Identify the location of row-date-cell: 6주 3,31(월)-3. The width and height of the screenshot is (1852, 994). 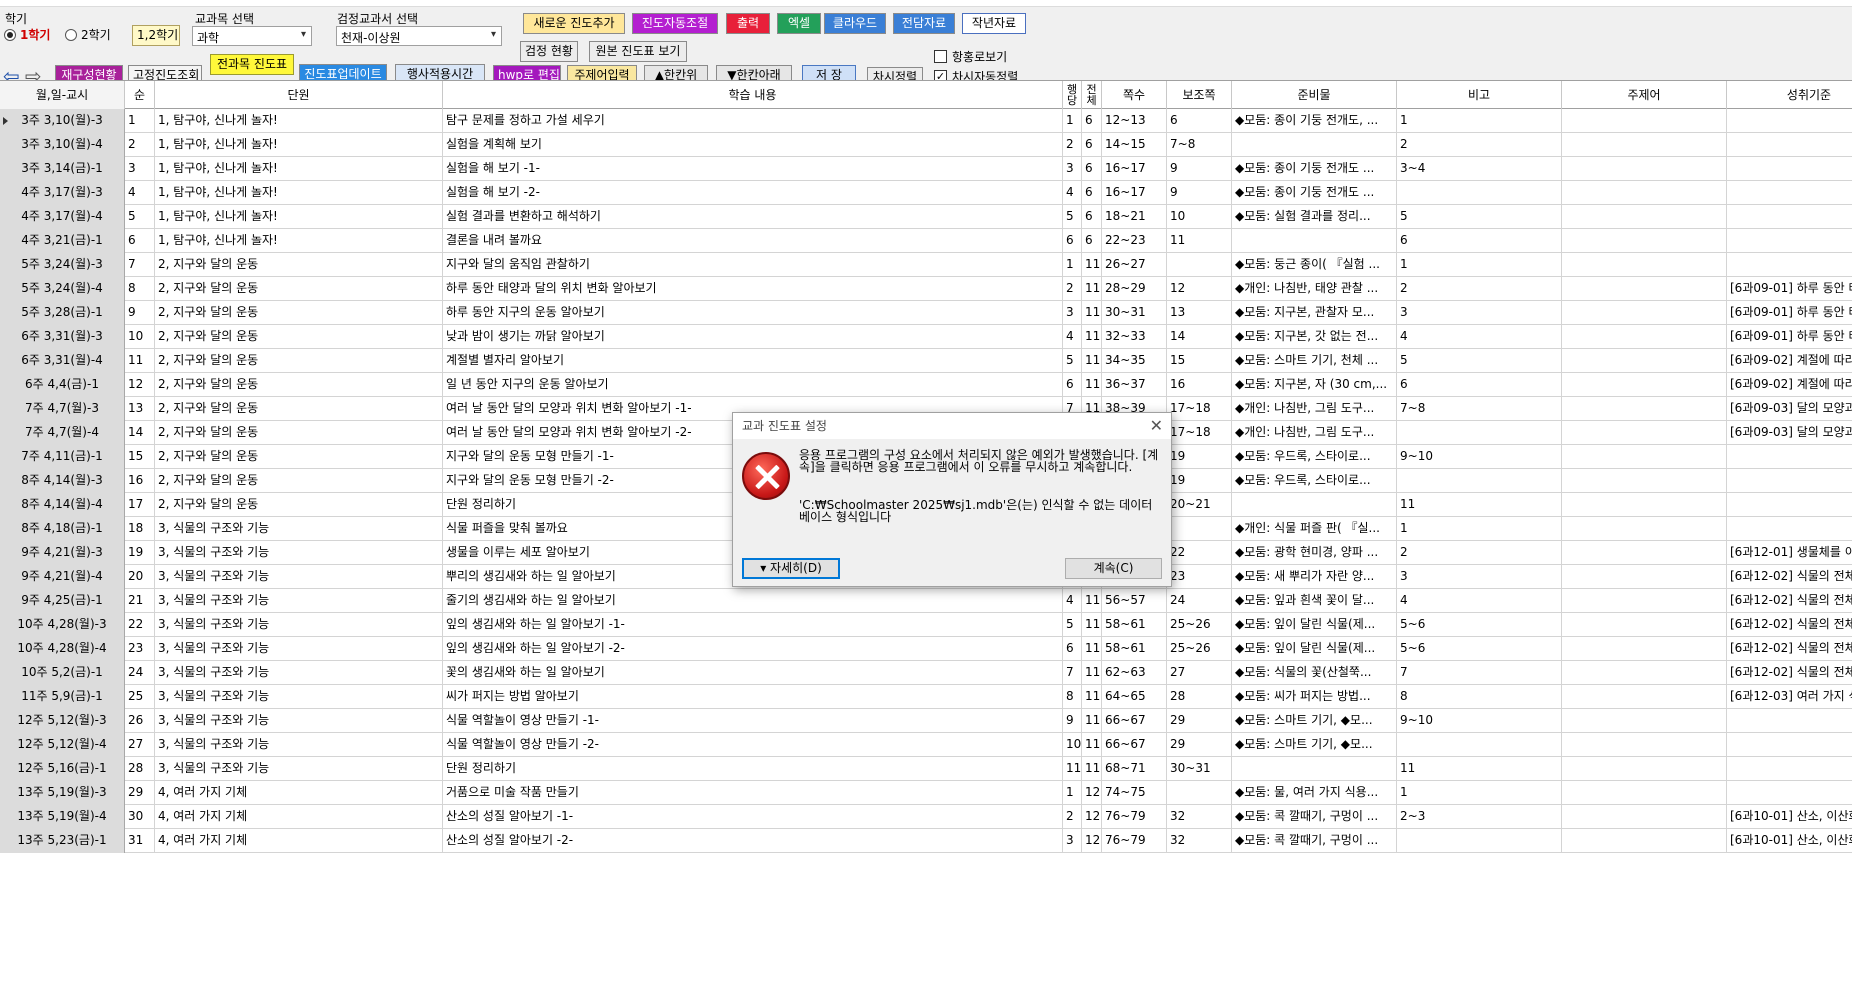
(62, 337).